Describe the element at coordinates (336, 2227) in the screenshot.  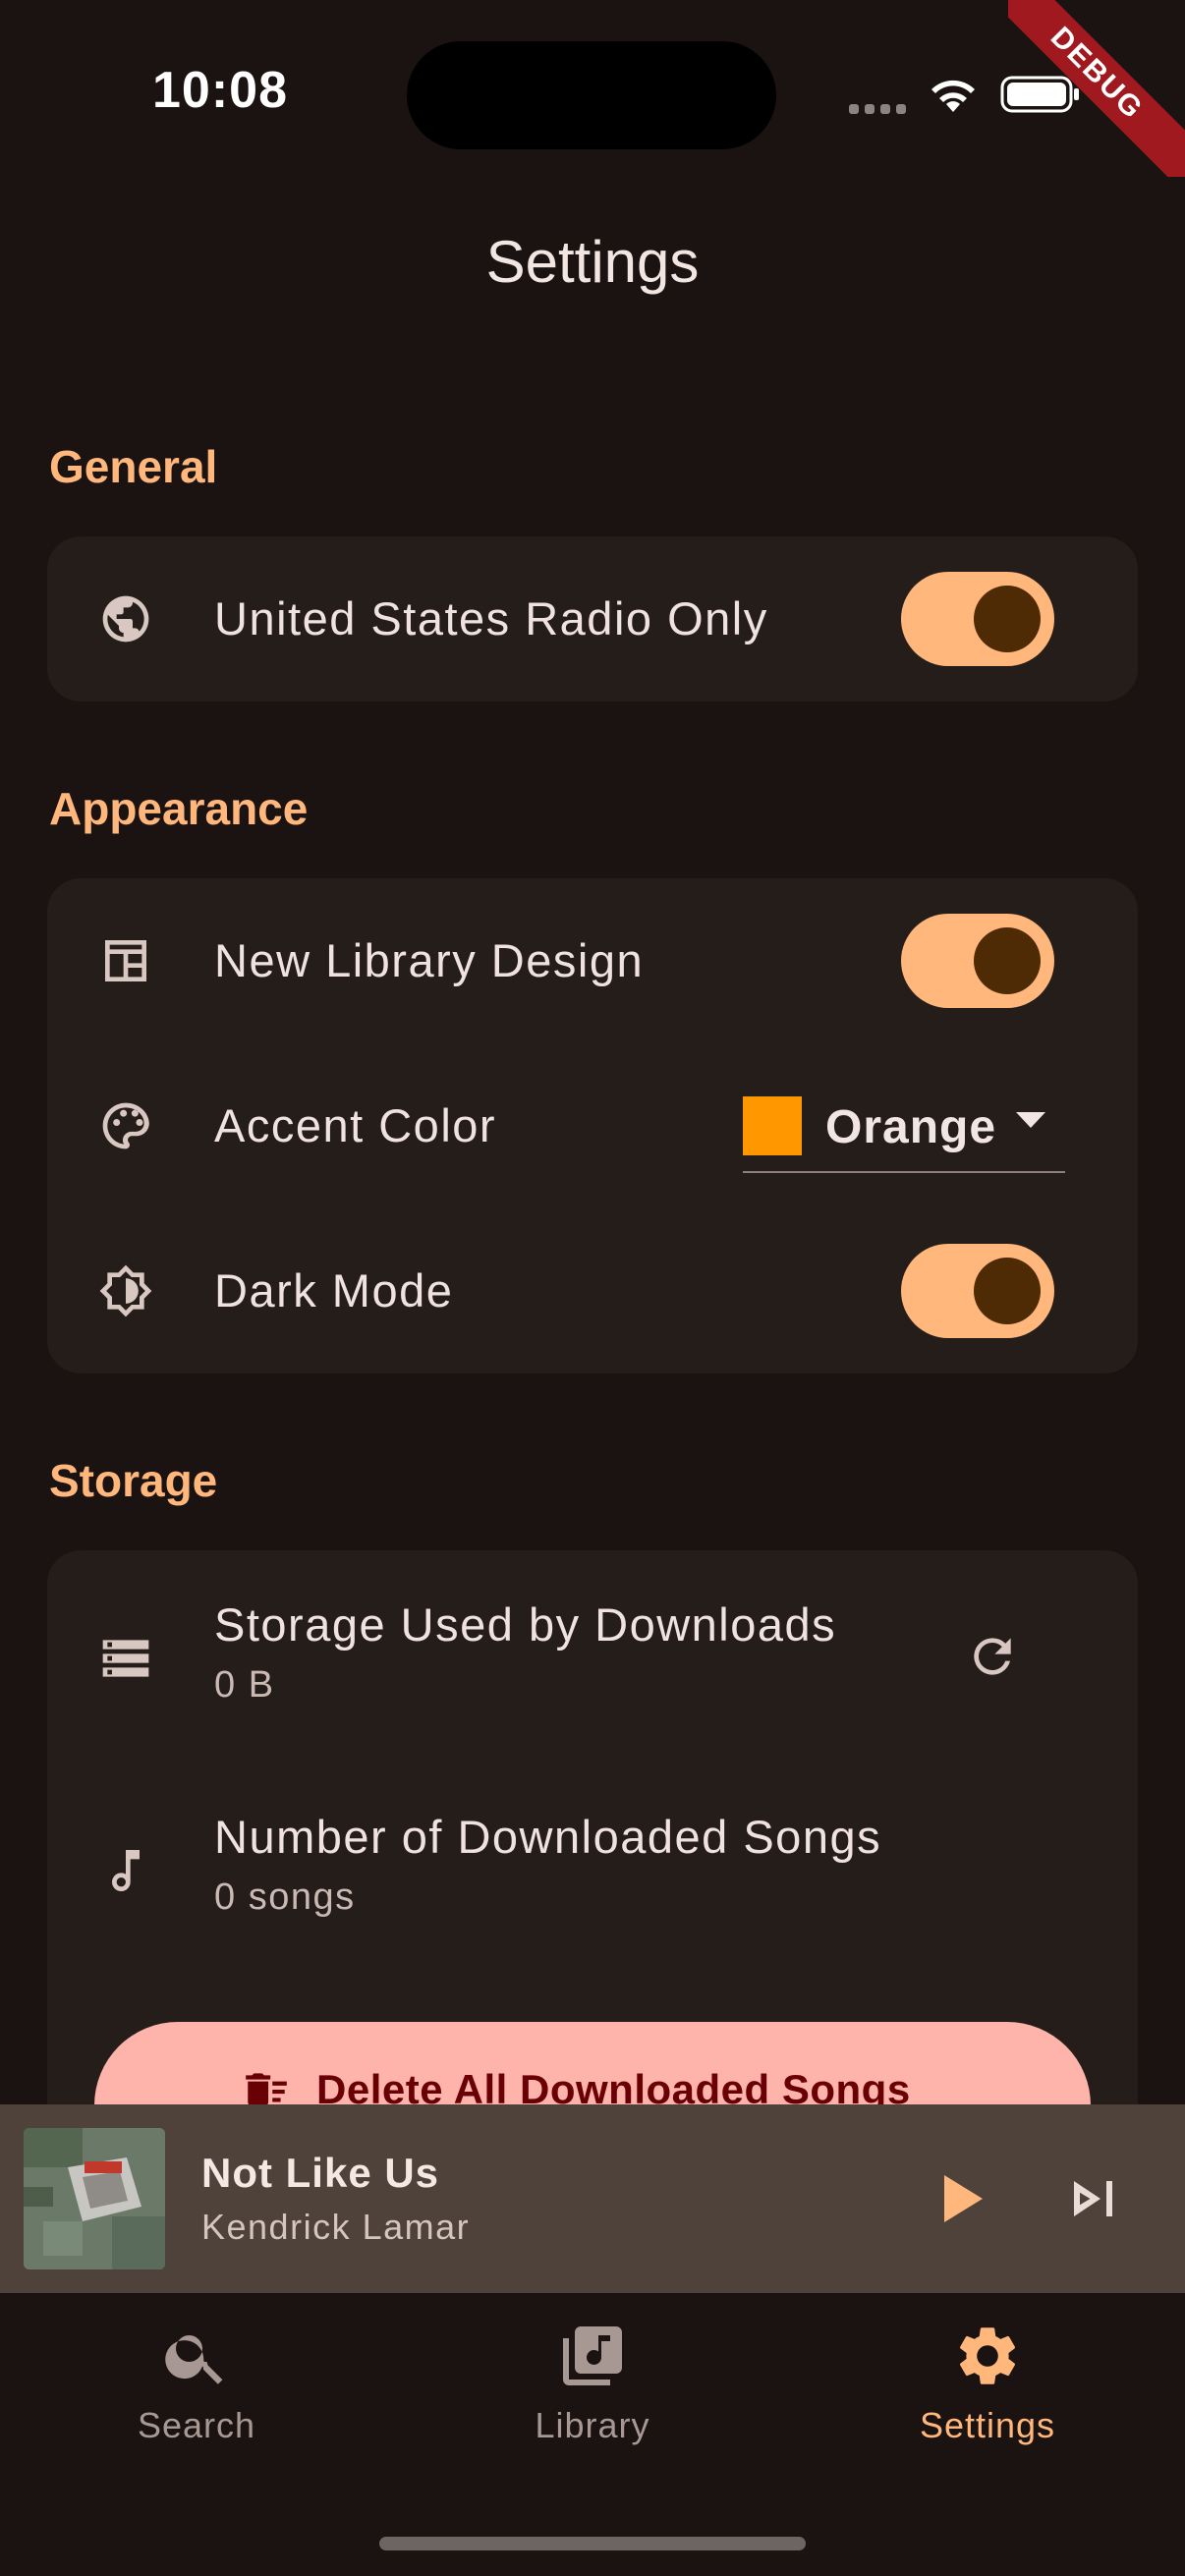
I see `now-playing-artist: Kendrick Lamar` at that location.